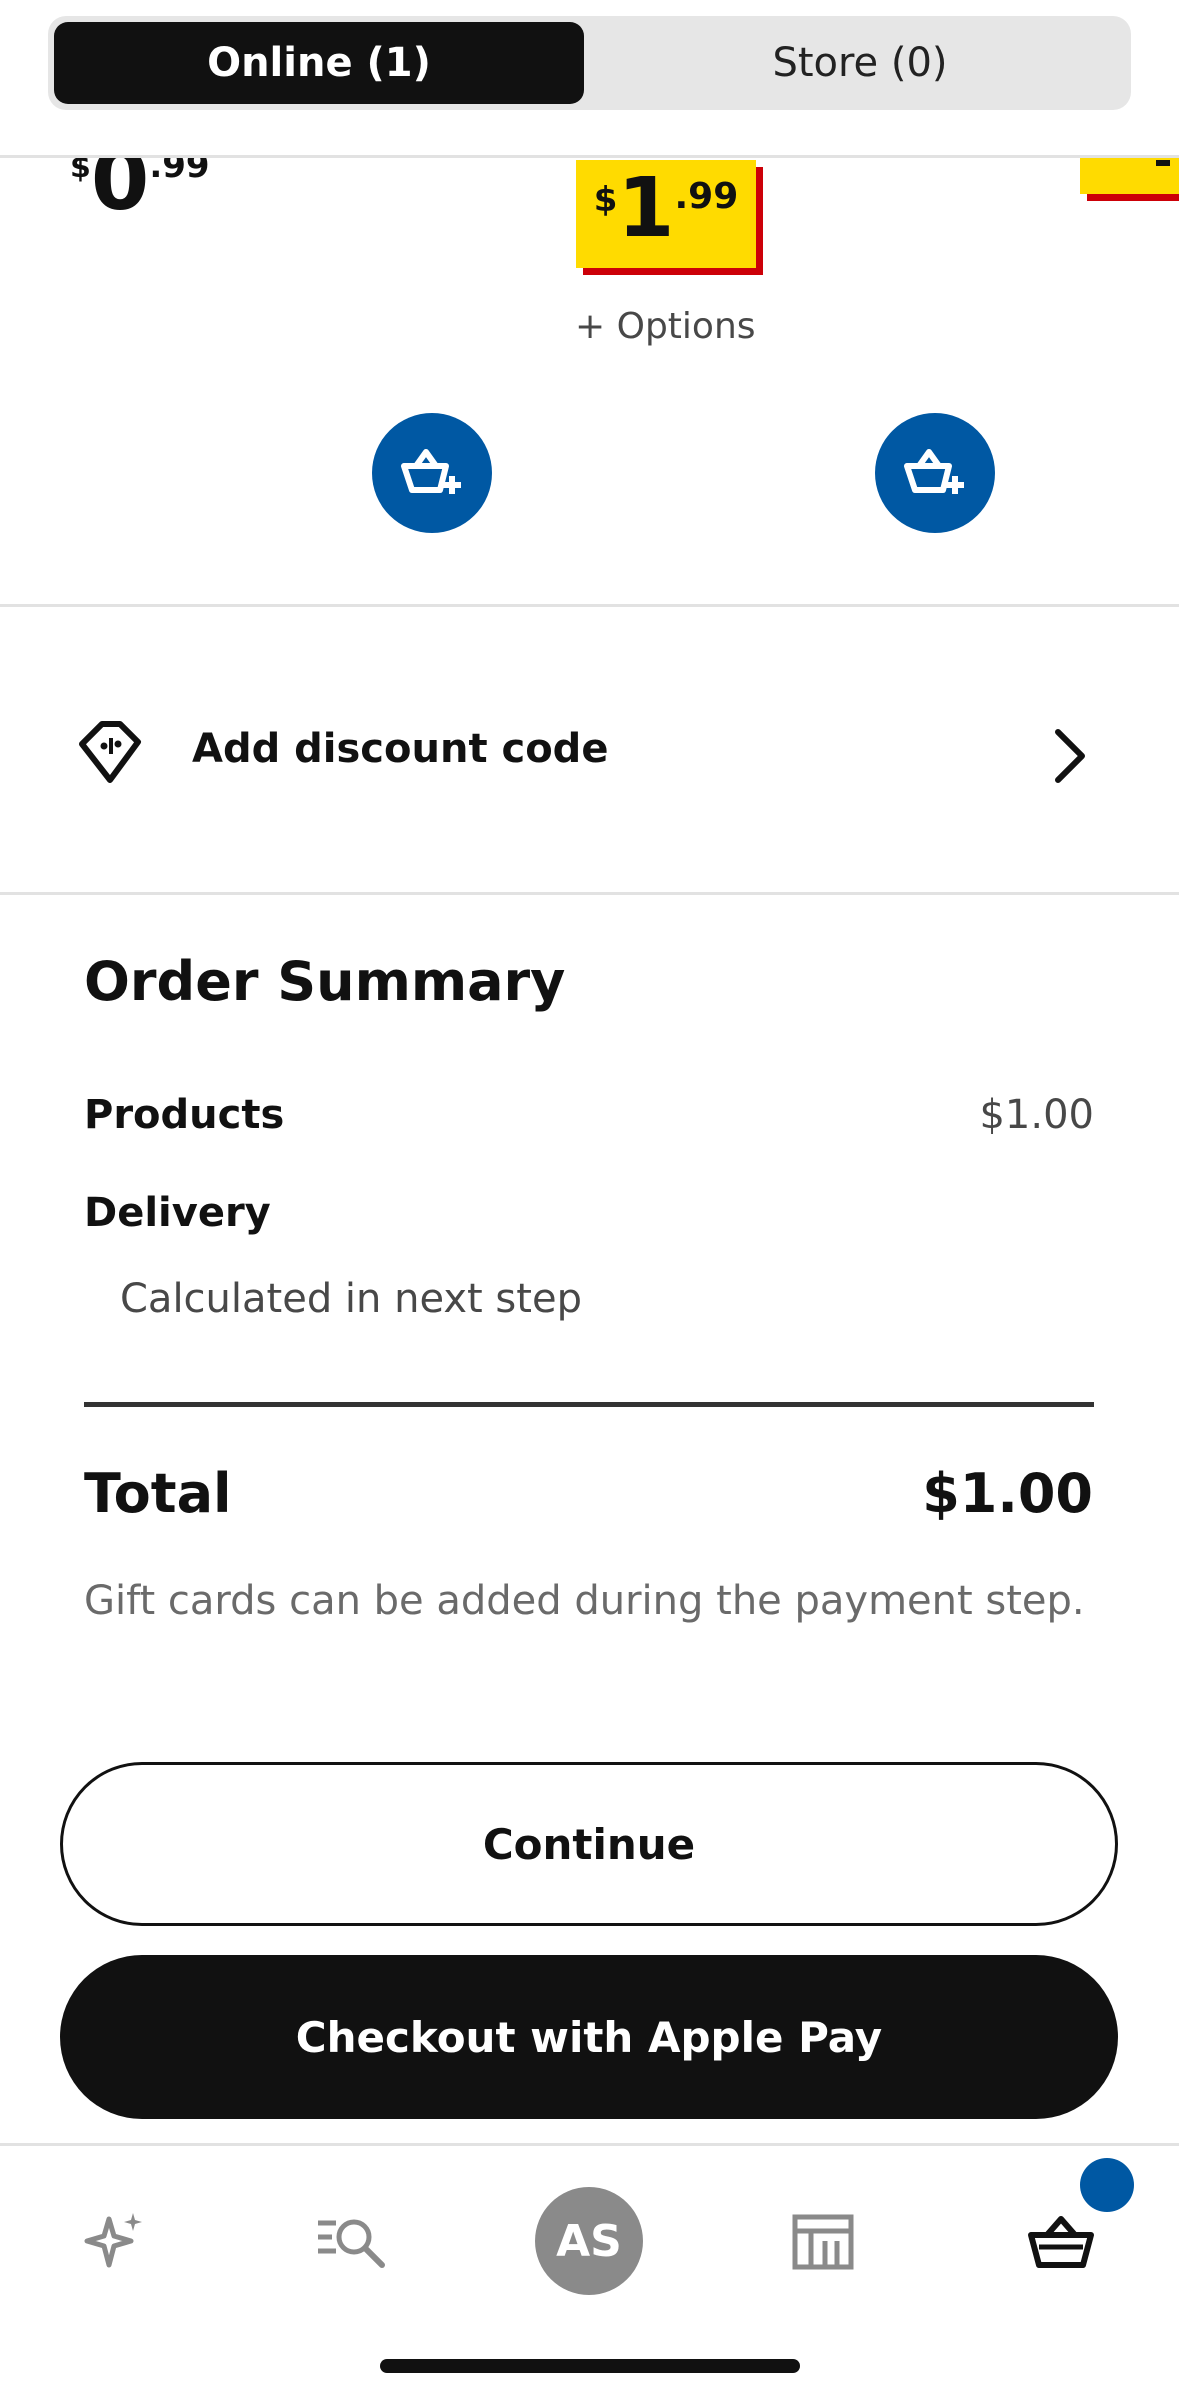  I want to click on search-list-icon, so click(351, 2243).